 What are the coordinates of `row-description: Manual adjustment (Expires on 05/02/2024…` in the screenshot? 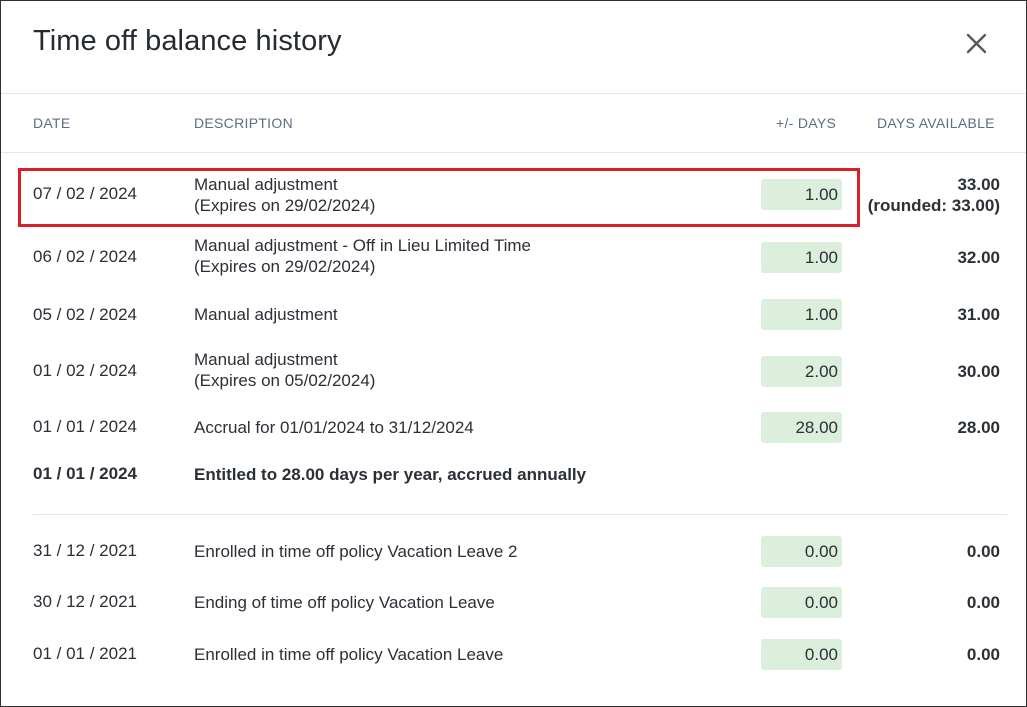 It's located at (284, 370).